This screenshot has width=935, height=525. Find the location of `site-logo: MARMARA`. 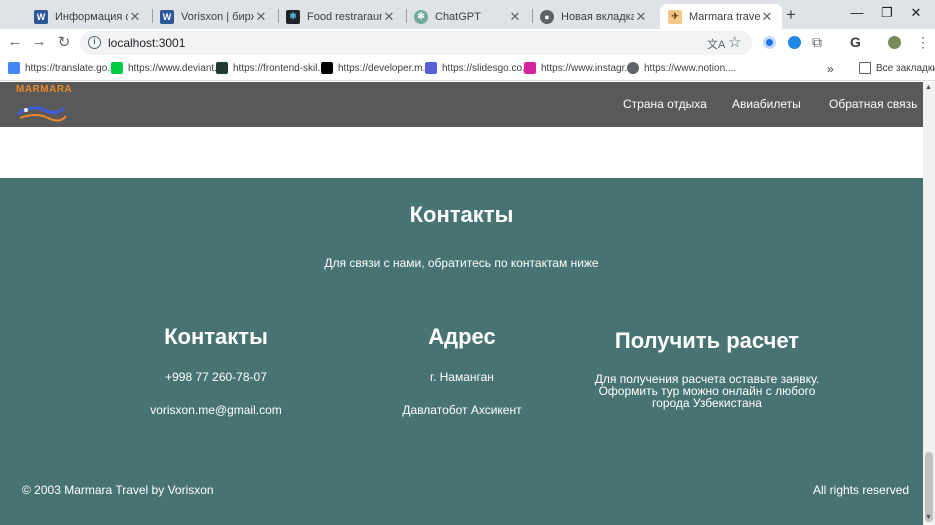

site-logo: MARMARA is located at coordinates (43, 104).